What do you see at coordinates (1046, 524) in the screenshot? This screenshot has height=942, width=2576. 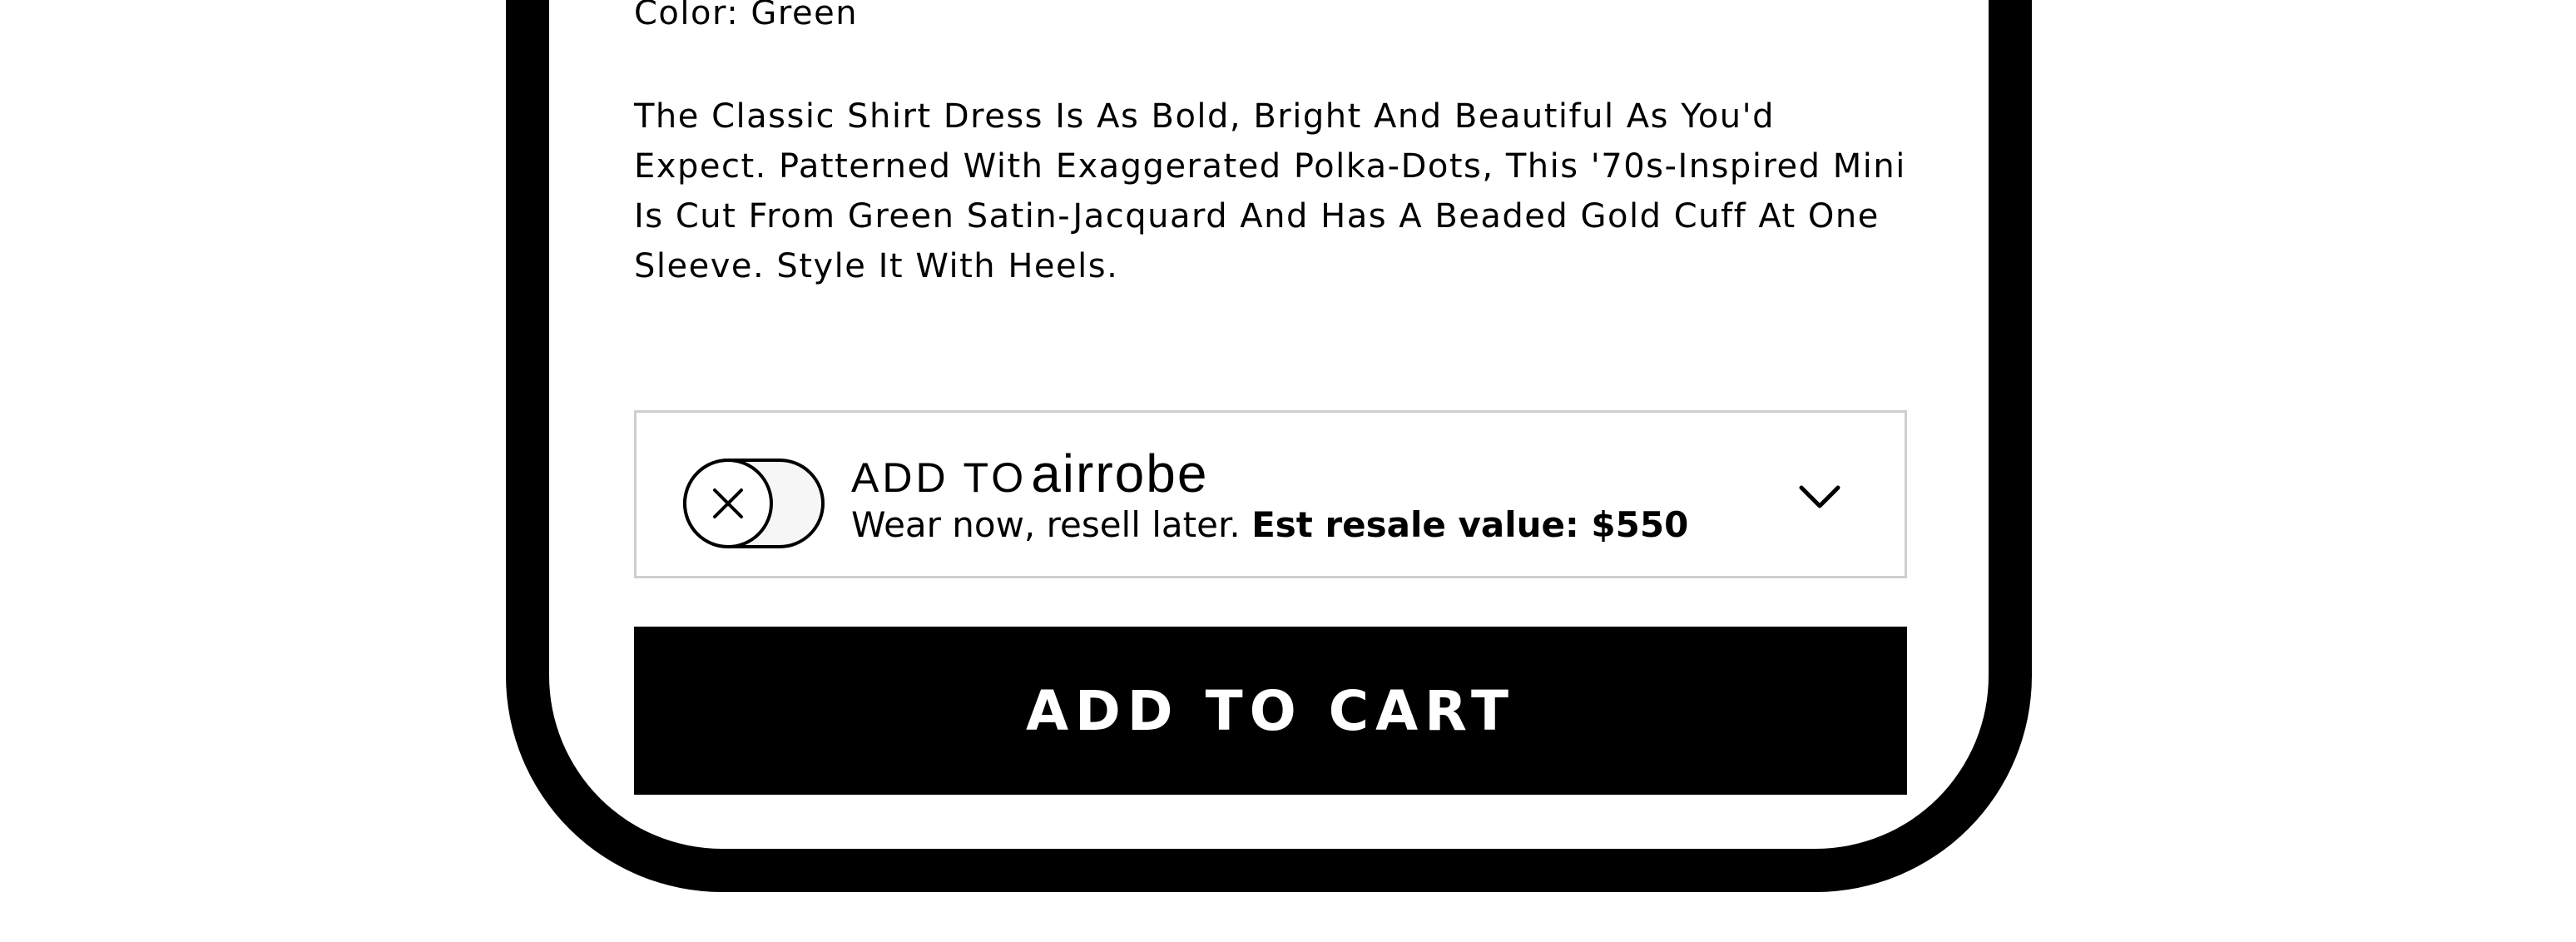 I see `airrobe-tagline: Wear now, resell later.` at bounding box center [1046, 524].